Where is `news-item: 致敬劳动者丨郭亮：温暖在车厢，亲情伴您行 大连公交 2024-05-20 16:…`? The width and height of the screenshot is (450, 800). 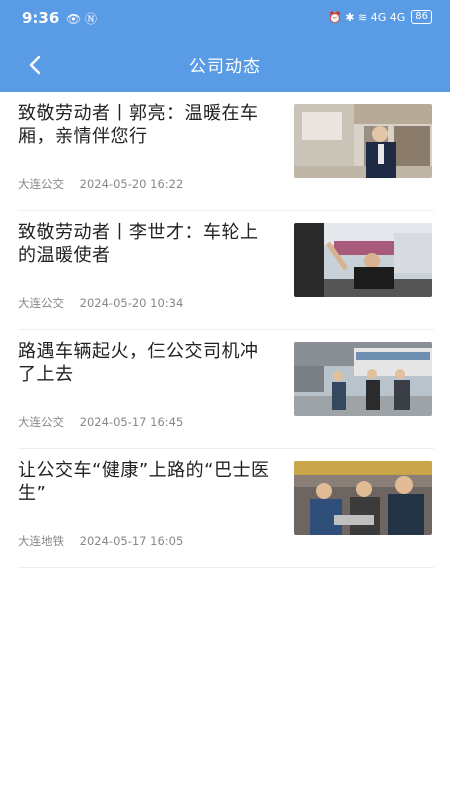 news-item: 致敬劳动者丨郭亮：温暖在车厢，亲情伴您行 大连公交 2024-05-20 16:… is located at coordinates (226, 151).